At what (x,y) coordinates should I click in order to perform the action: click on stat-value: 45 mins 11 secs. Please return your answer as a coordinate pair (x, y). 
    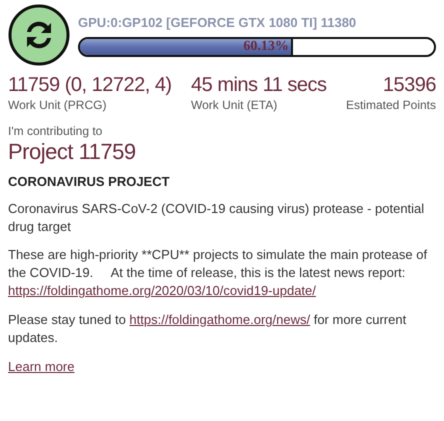
    Looking at the image, I should click on (259, 85).